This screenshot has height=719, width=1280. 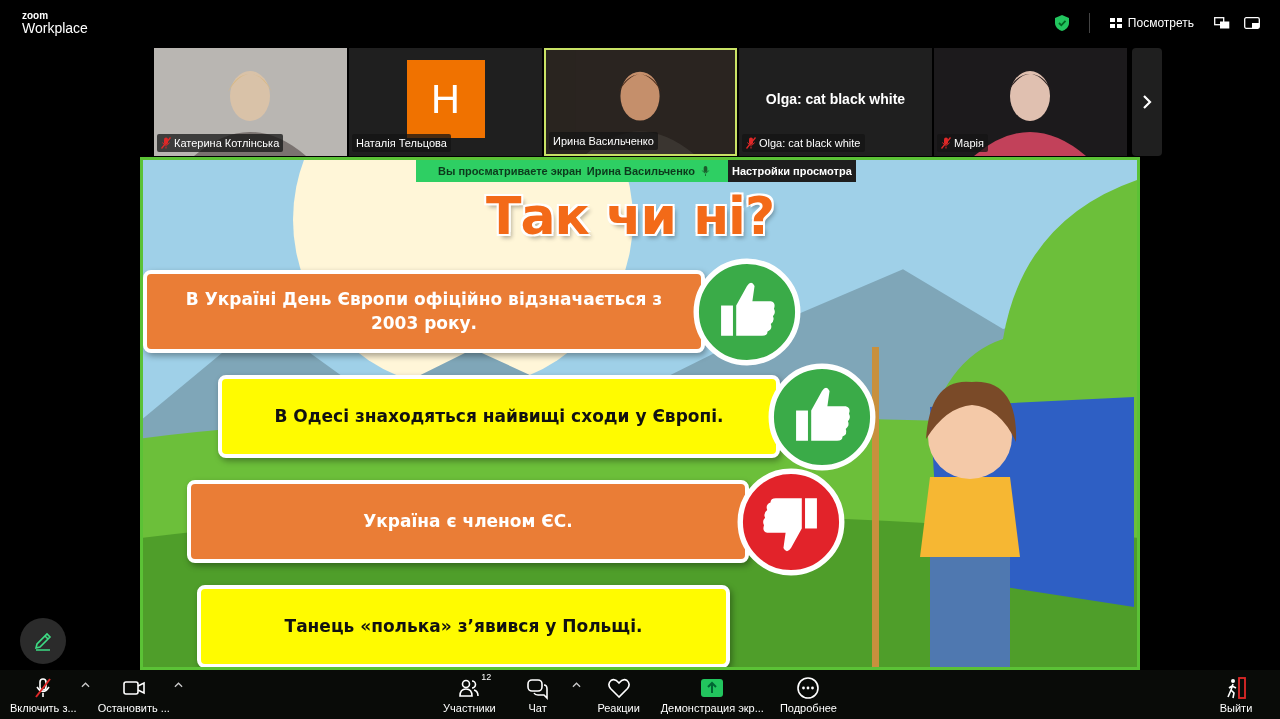 What do you see at coordinates (401, 143) in the screenshot?
I see `participant-name: Наталія Тельцова` at bounding box center [401, 143].